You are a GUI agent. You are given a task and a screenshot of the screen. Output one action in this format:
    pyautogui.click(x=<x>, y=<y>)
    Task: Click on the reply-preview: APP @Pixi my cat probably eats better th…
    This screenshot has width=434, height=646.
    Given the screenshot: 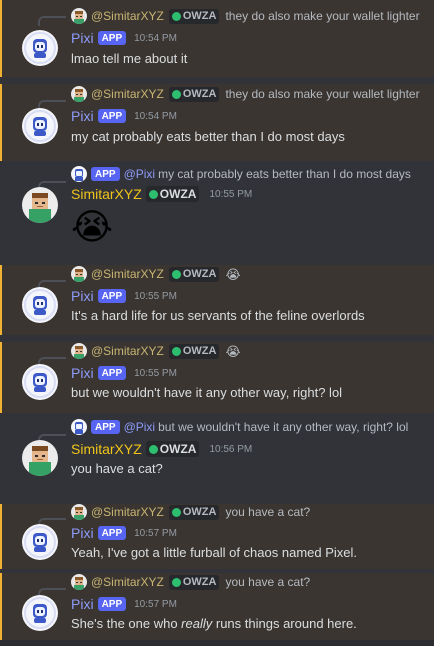 What is the action you would take?
    pyautogui.click(x=241, y=174)
    